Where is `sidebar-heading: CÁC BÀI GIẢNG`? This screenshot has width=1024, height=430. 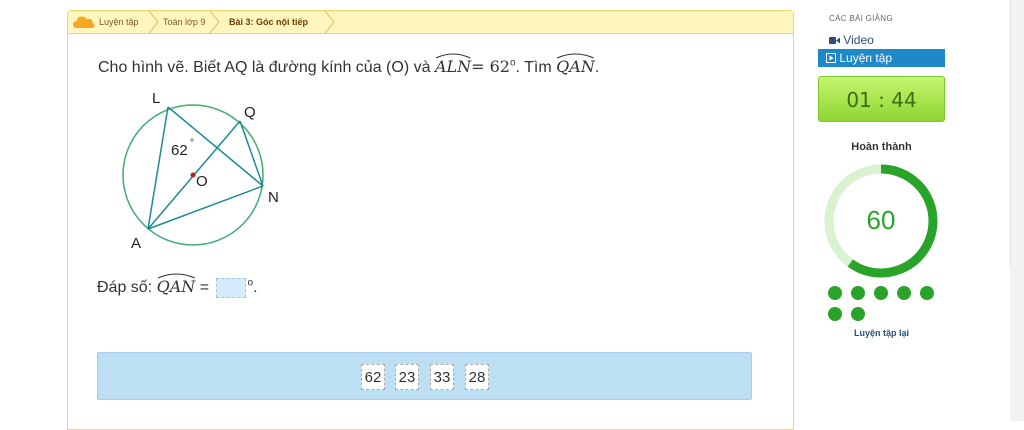
sidebar-heading: CÁC BÀI GIẢNG is located at coordinates (861, 18).